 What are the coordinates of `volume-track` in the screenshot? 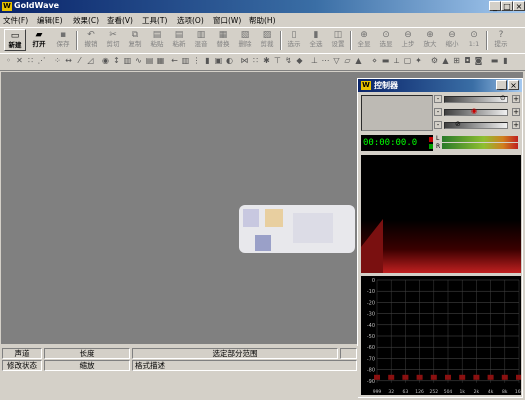 It's located at (476, 99).